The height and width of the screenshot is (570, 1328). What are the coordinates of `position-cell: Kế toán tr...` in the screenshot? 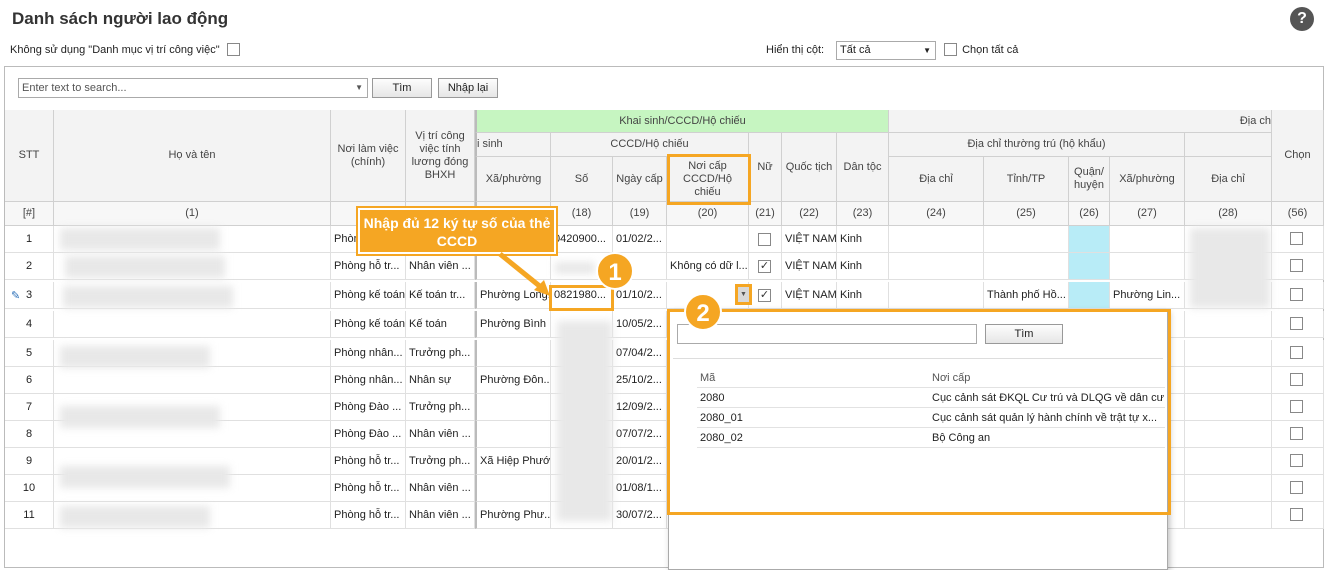 It's located at (440, 295).